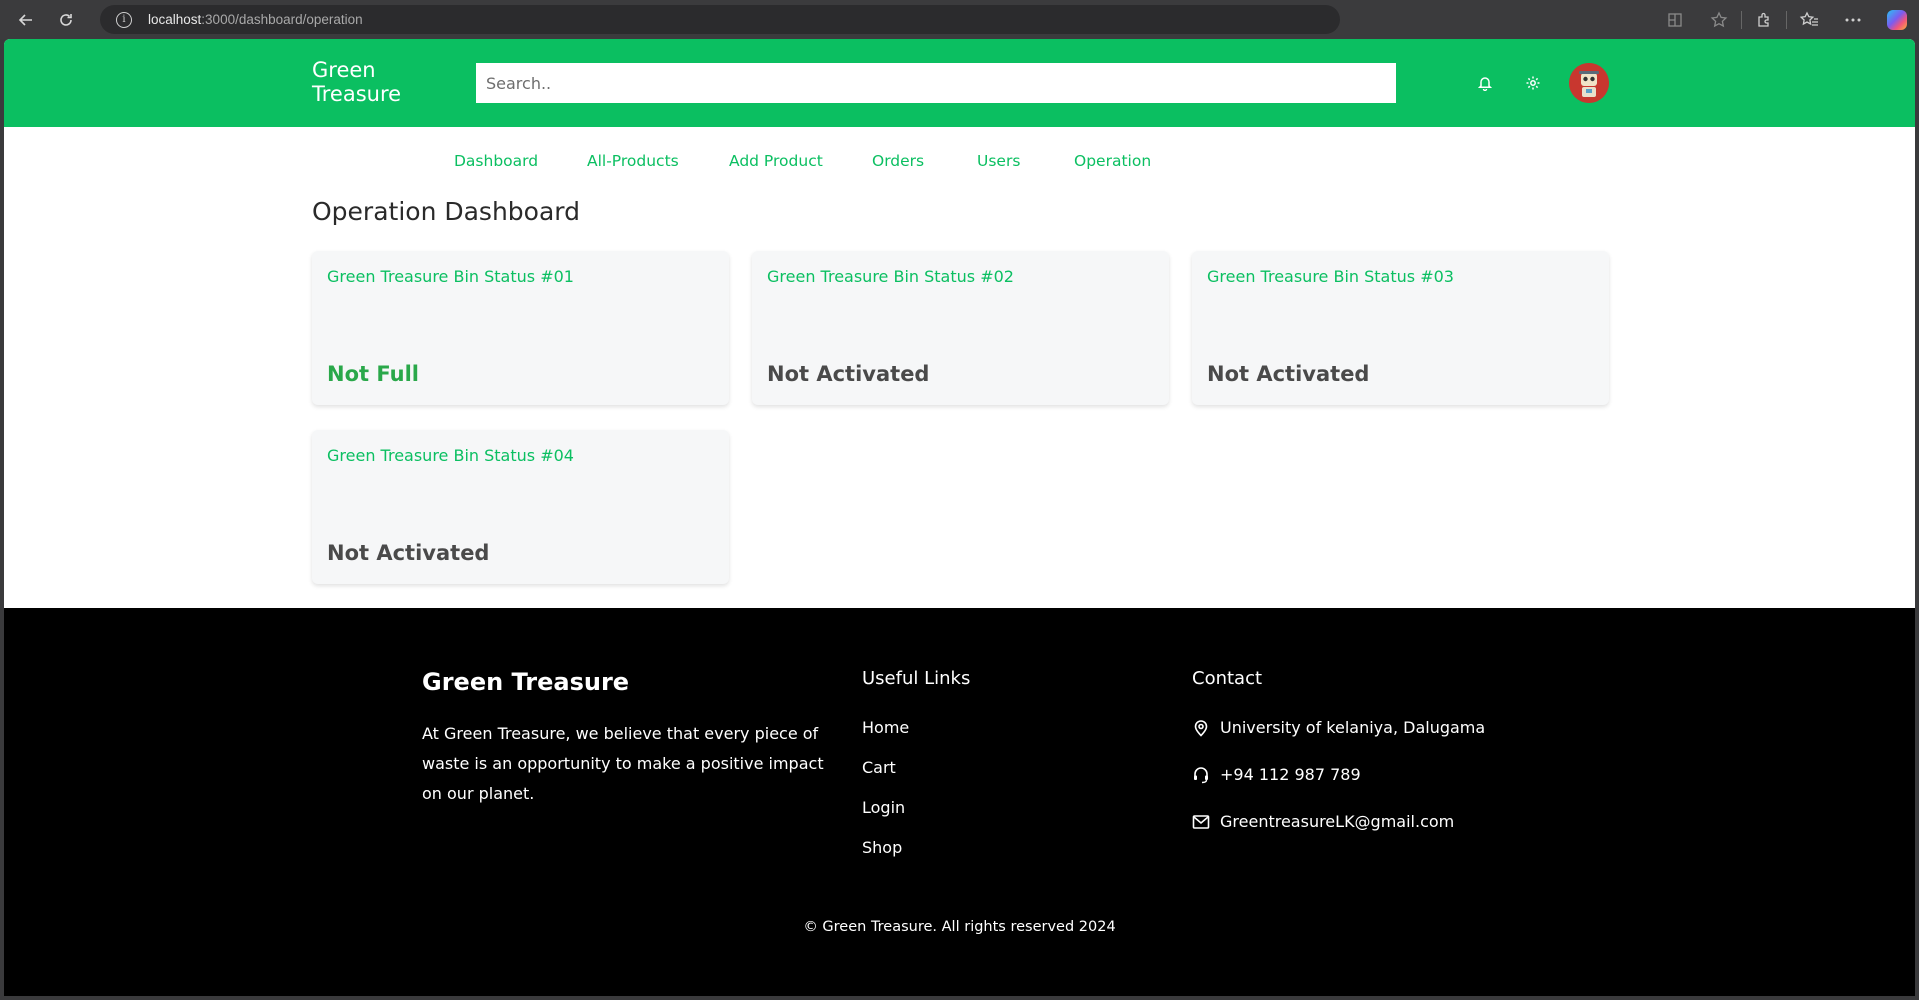  I want to click on bin-status-card: Green Treasure Bin Status #01 Not Full, so click(520, 328).